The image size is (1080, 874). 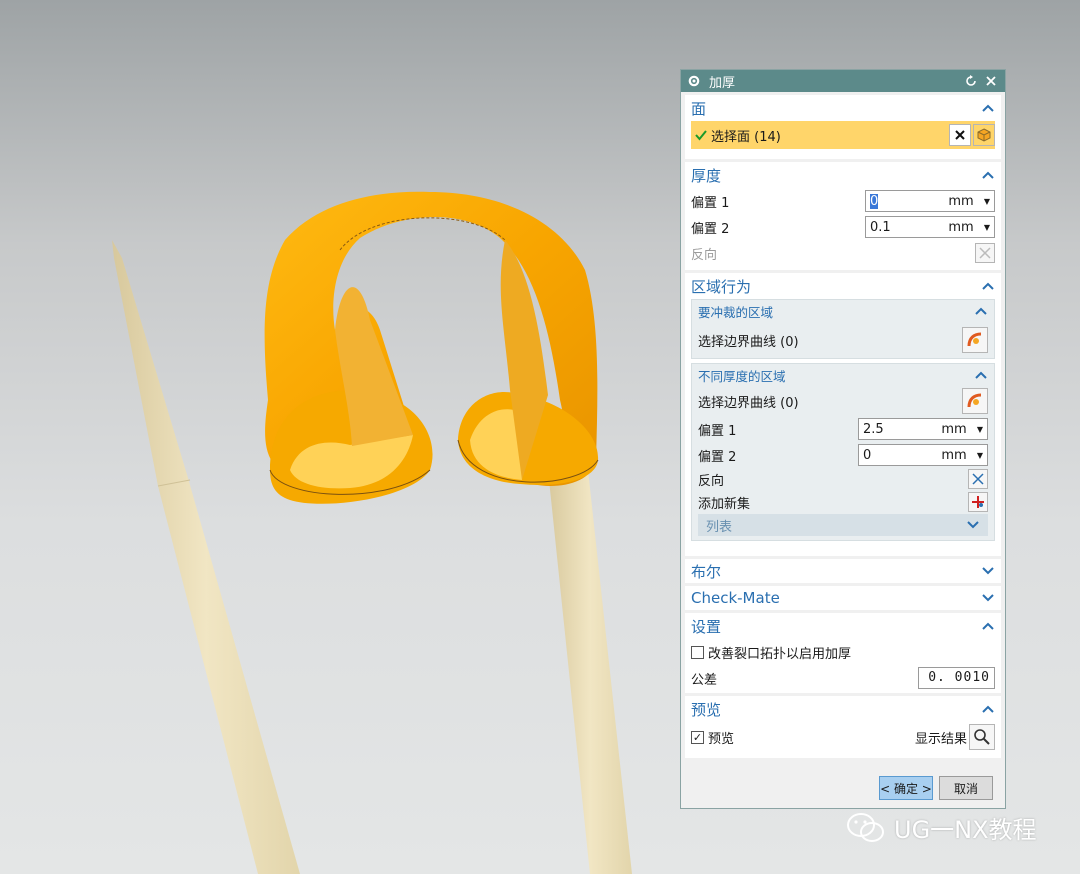 I want to click on settings-section-header: 设置, so click(x=843, y=626).